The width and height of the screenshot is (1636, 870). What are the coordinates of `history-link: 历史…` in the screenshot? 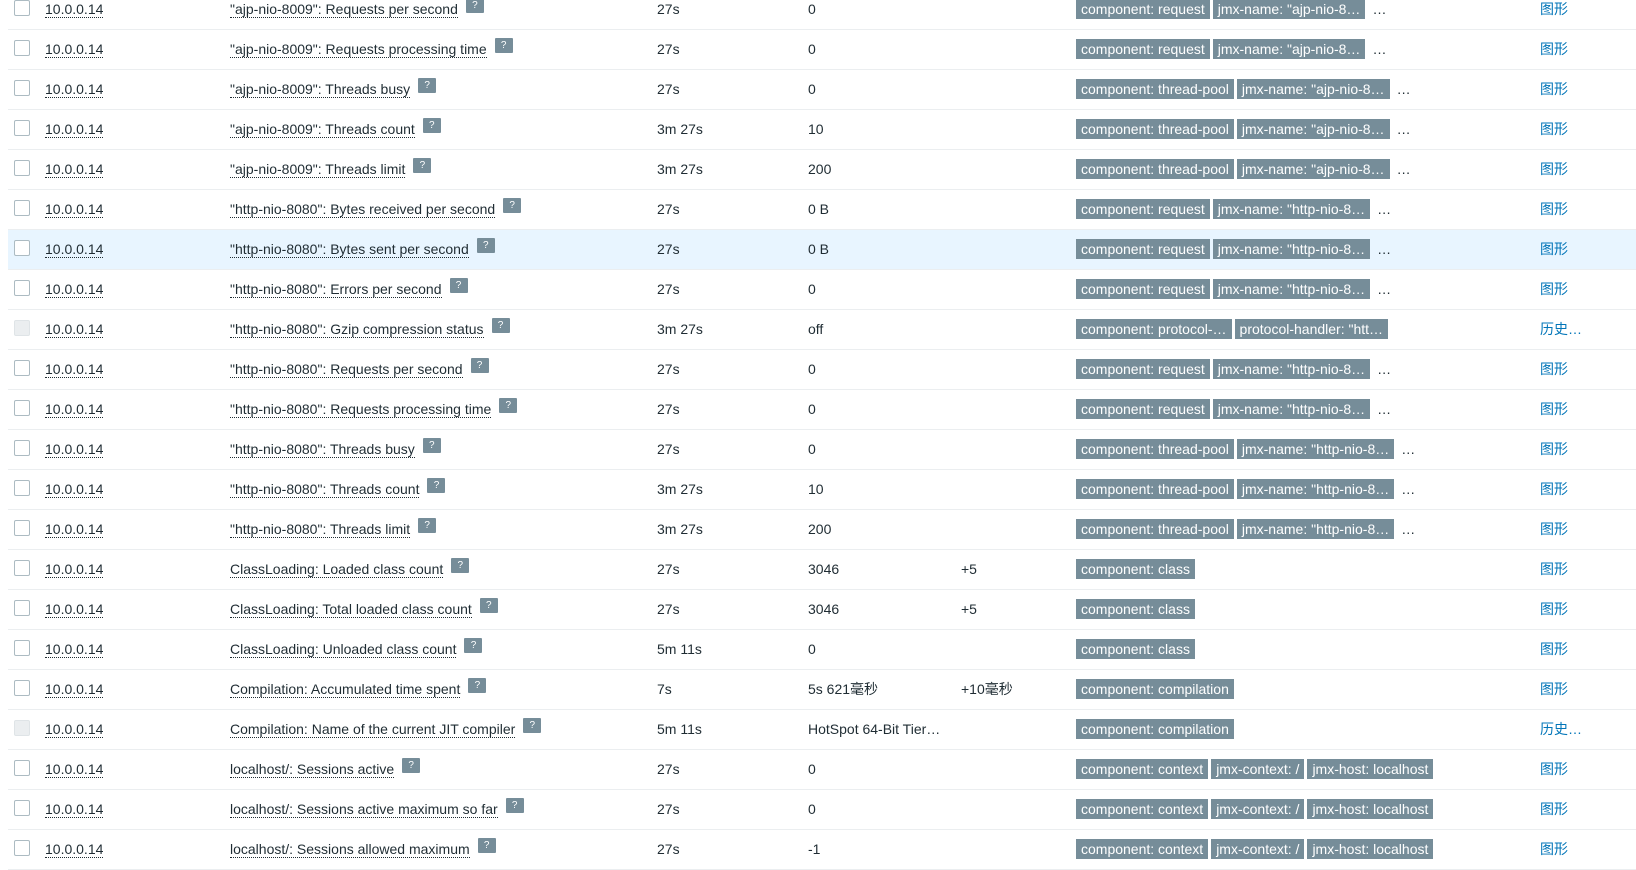 It's located at (1561, 729).